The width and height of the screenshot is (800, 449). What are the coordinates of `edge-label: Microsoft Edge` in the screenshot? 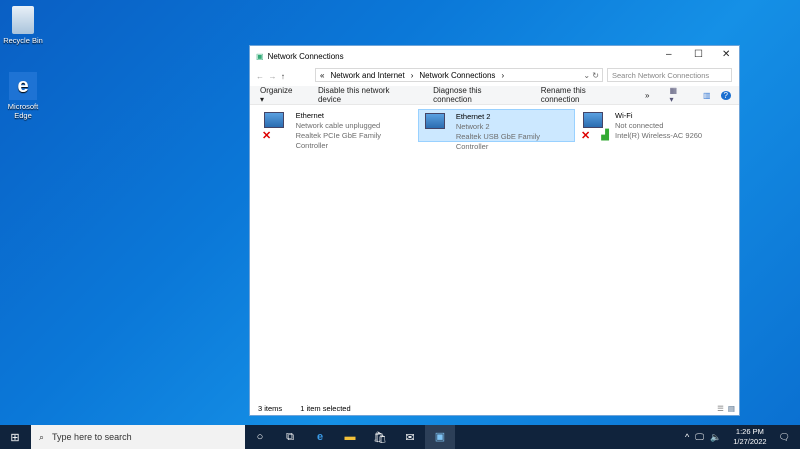 It's located at (23, 111).